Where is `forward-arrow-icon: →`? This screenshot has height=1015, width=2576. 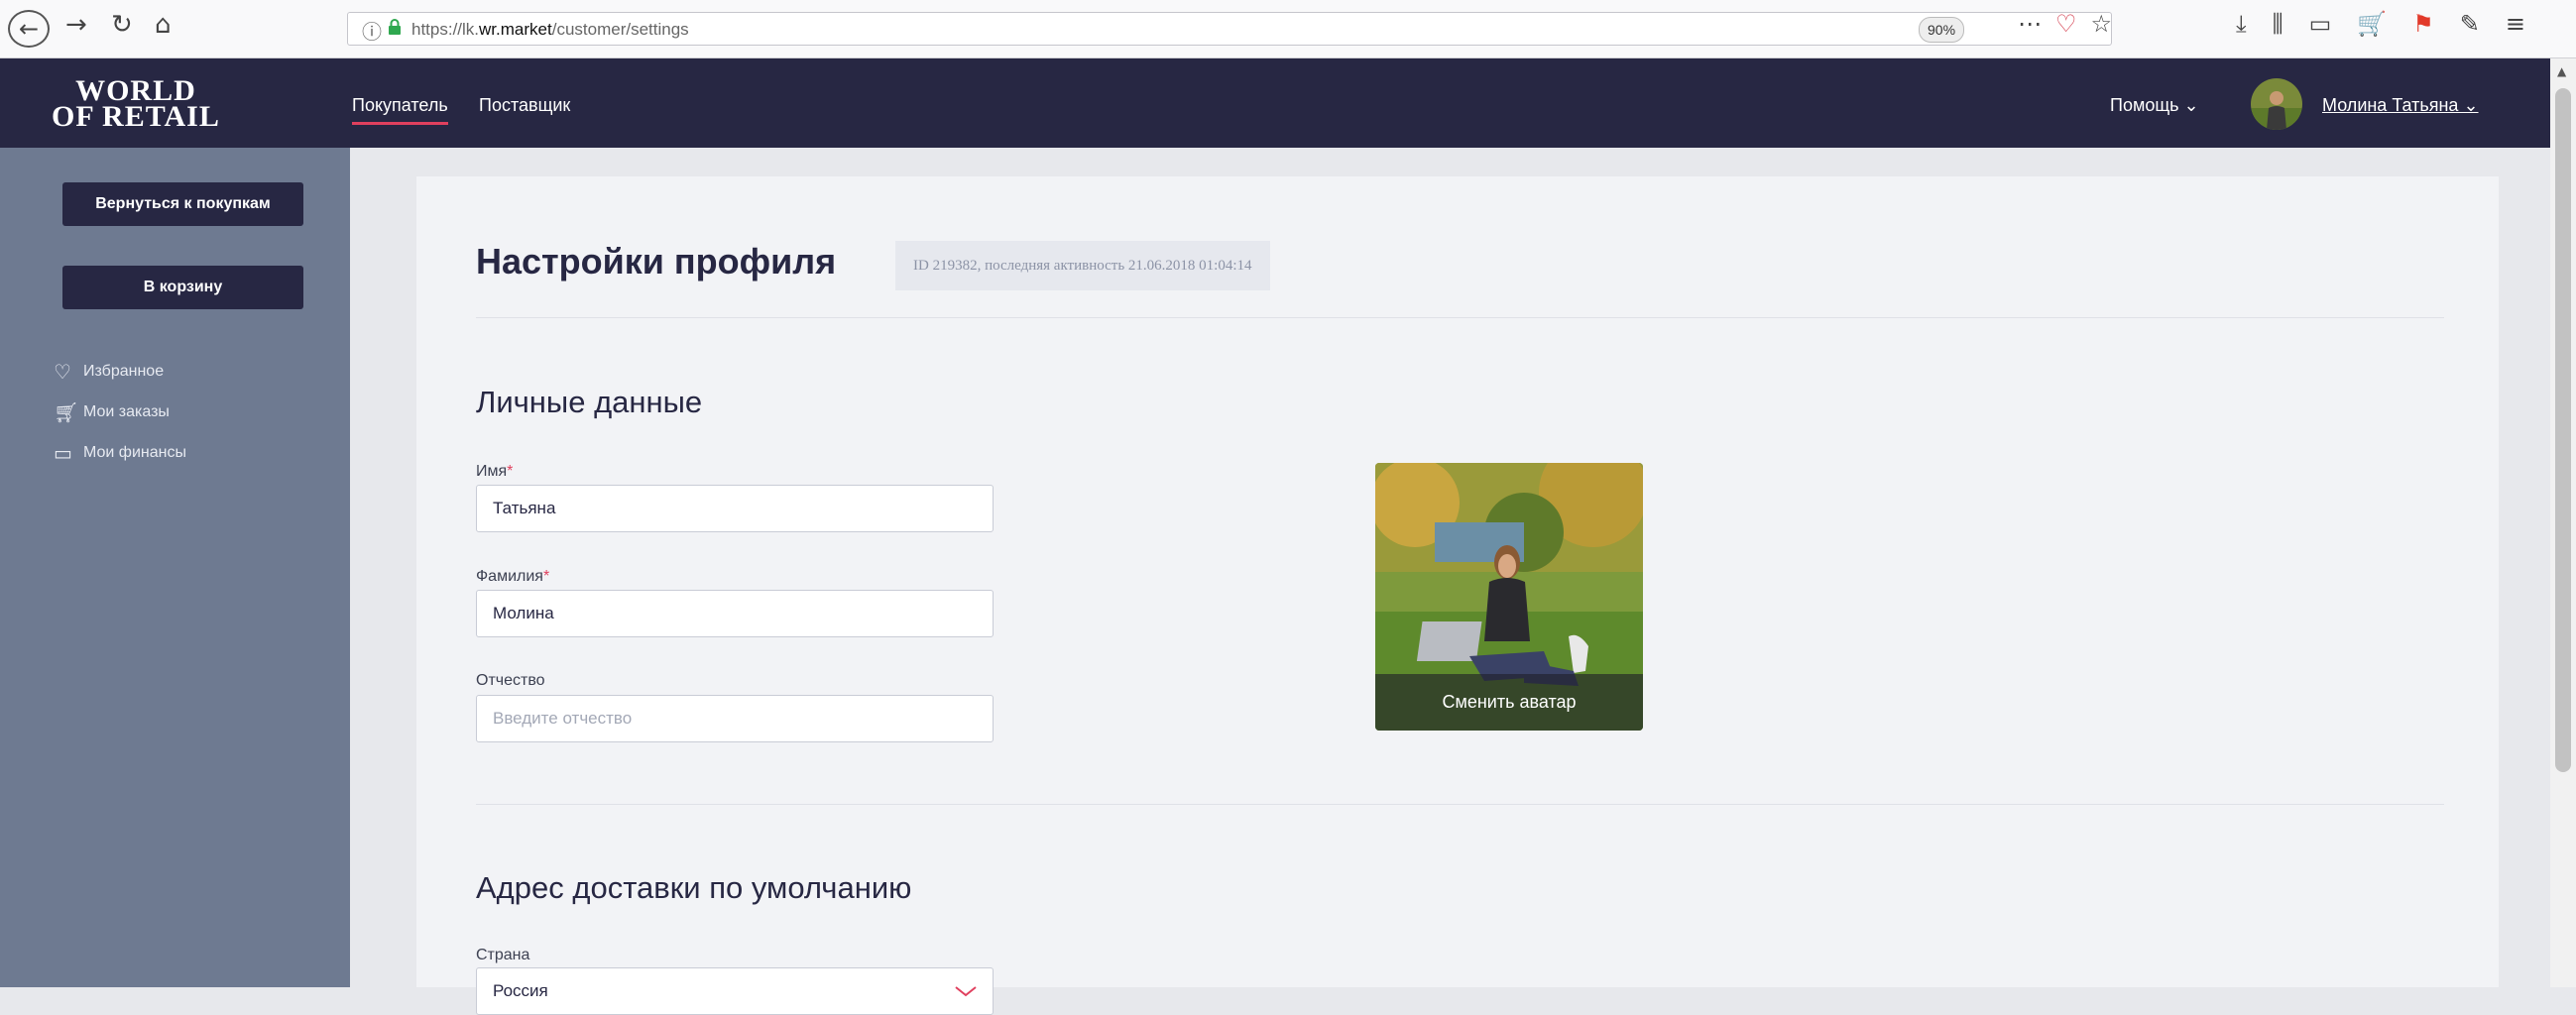 forward-arrow-icon: → is located at coordinates (76, 25).